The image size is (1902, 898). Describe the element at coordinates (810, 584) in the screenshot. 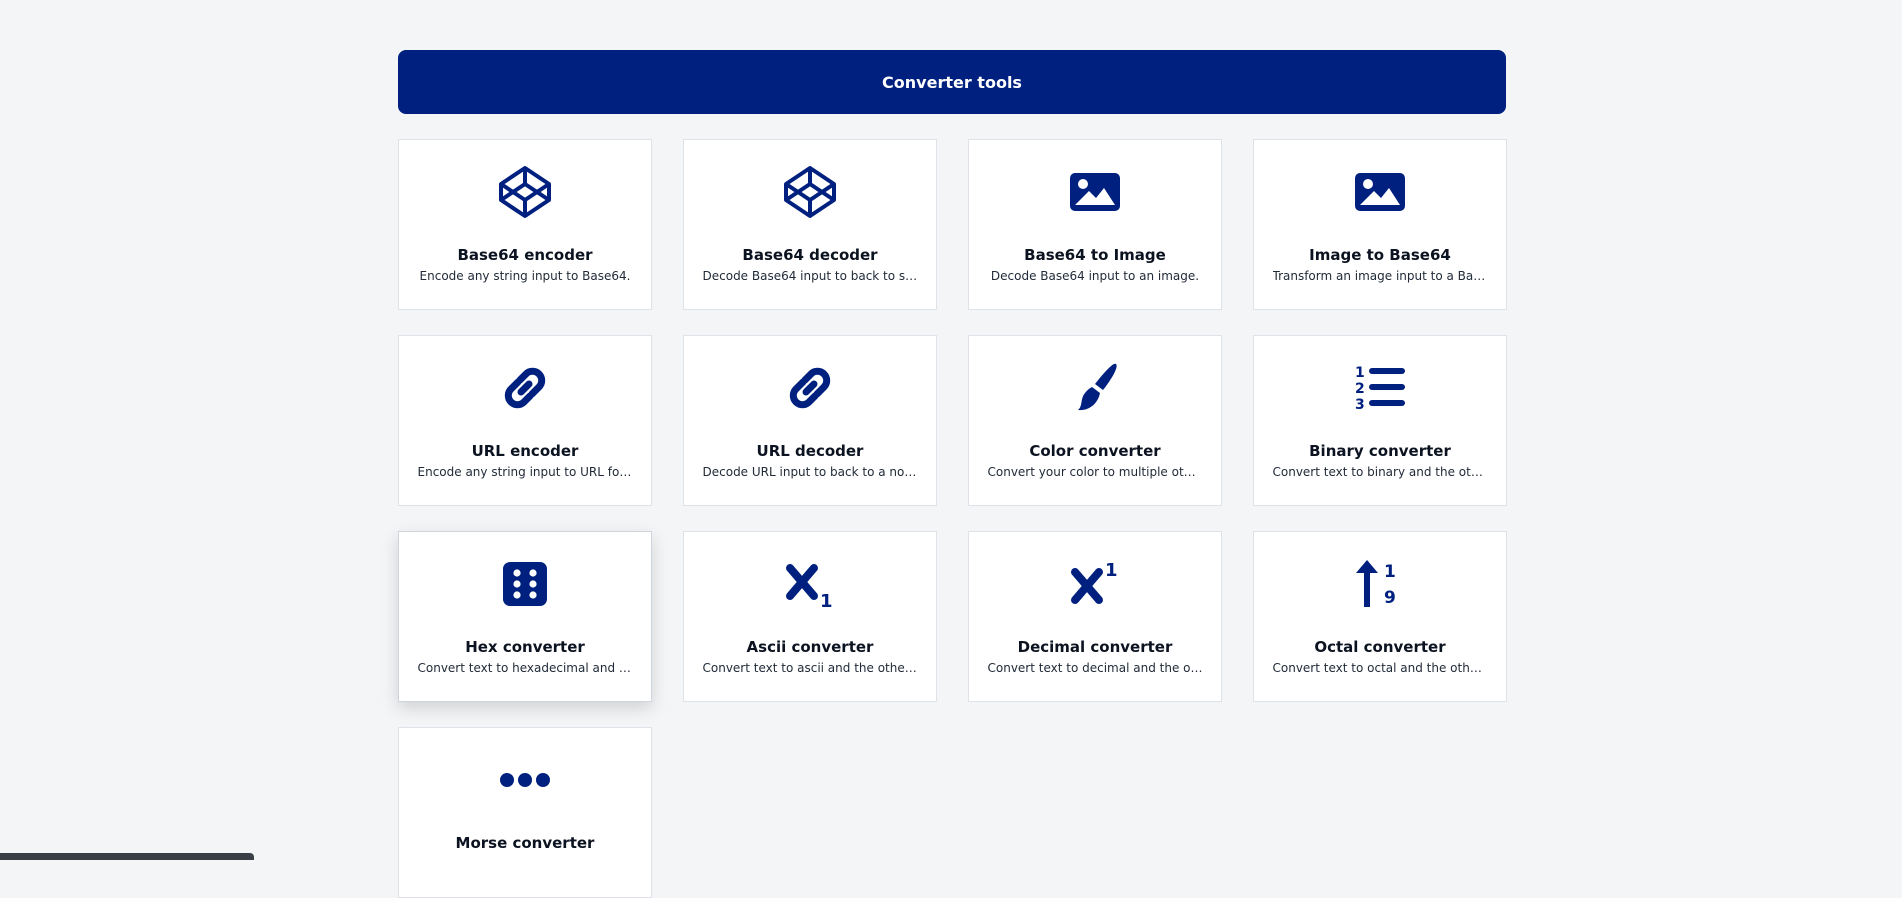

I see `subscript-icon: 1` at that location.